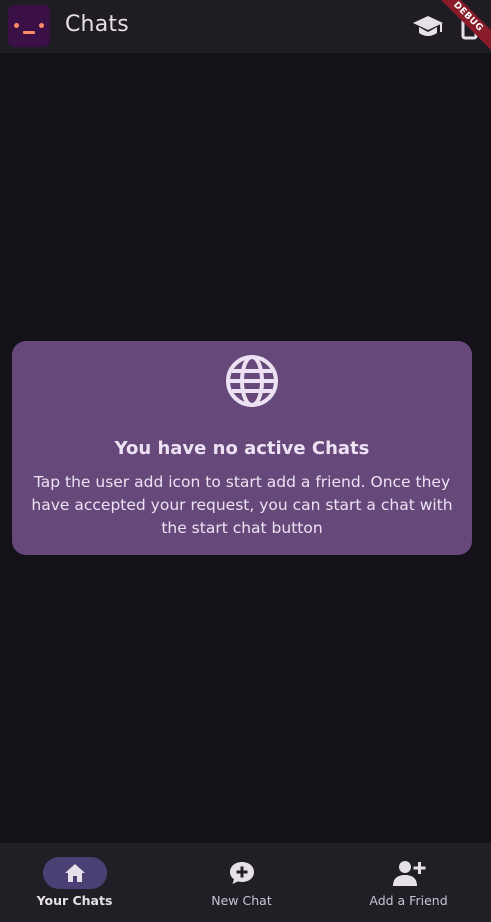 Image resolution: width=491 pixels, height=922 pixels. I want to click on nav-item-label: New Chat, so click(241, 900).